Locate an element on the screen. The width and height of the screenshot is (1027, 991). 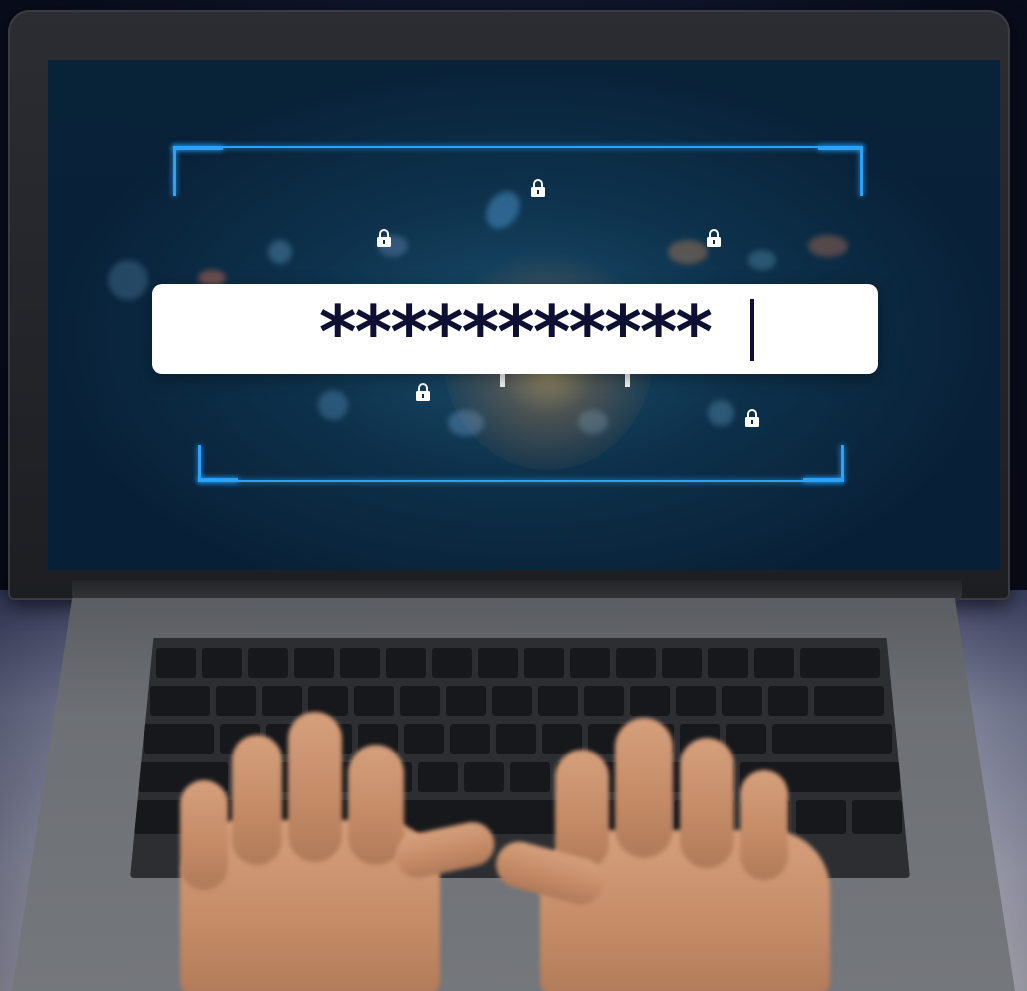
password-field: *********** is located at coordinates (515, 329).